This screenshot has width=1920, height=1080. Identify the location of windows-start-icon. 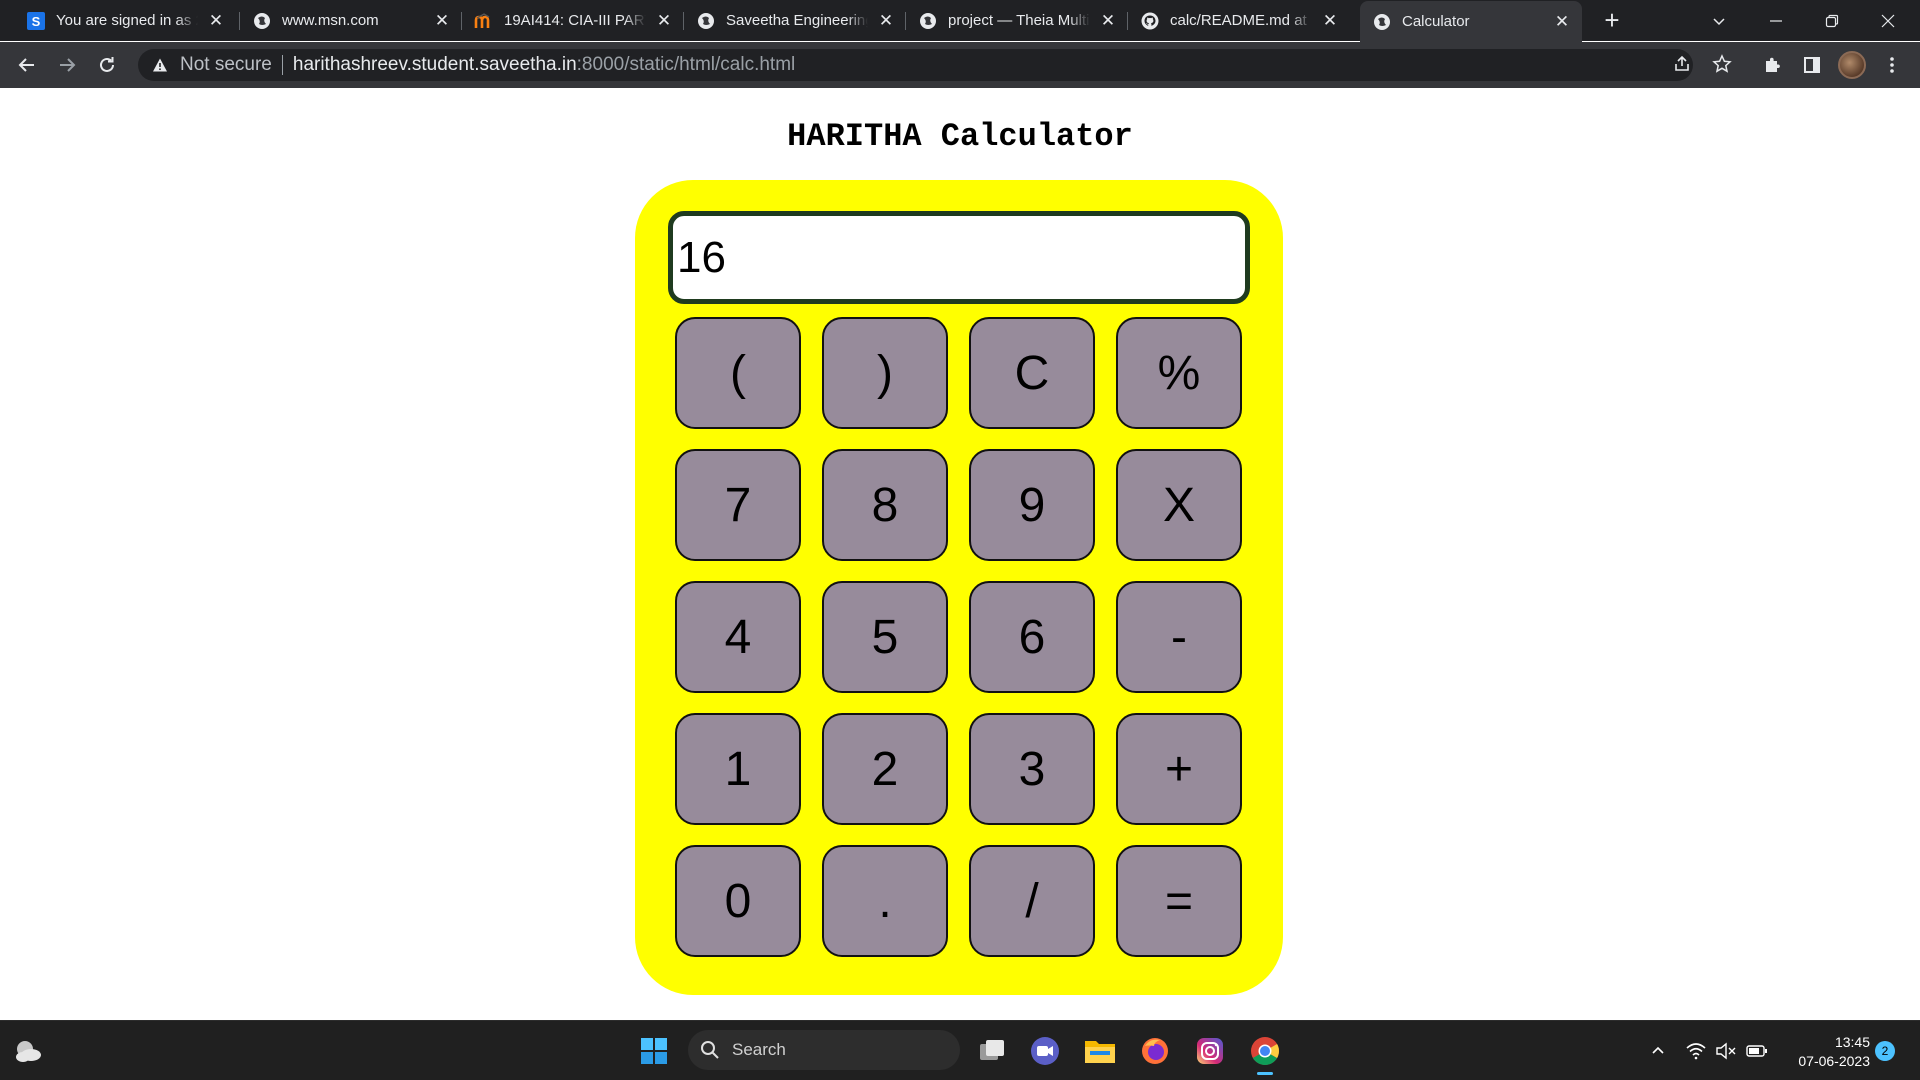
(654, 1051).